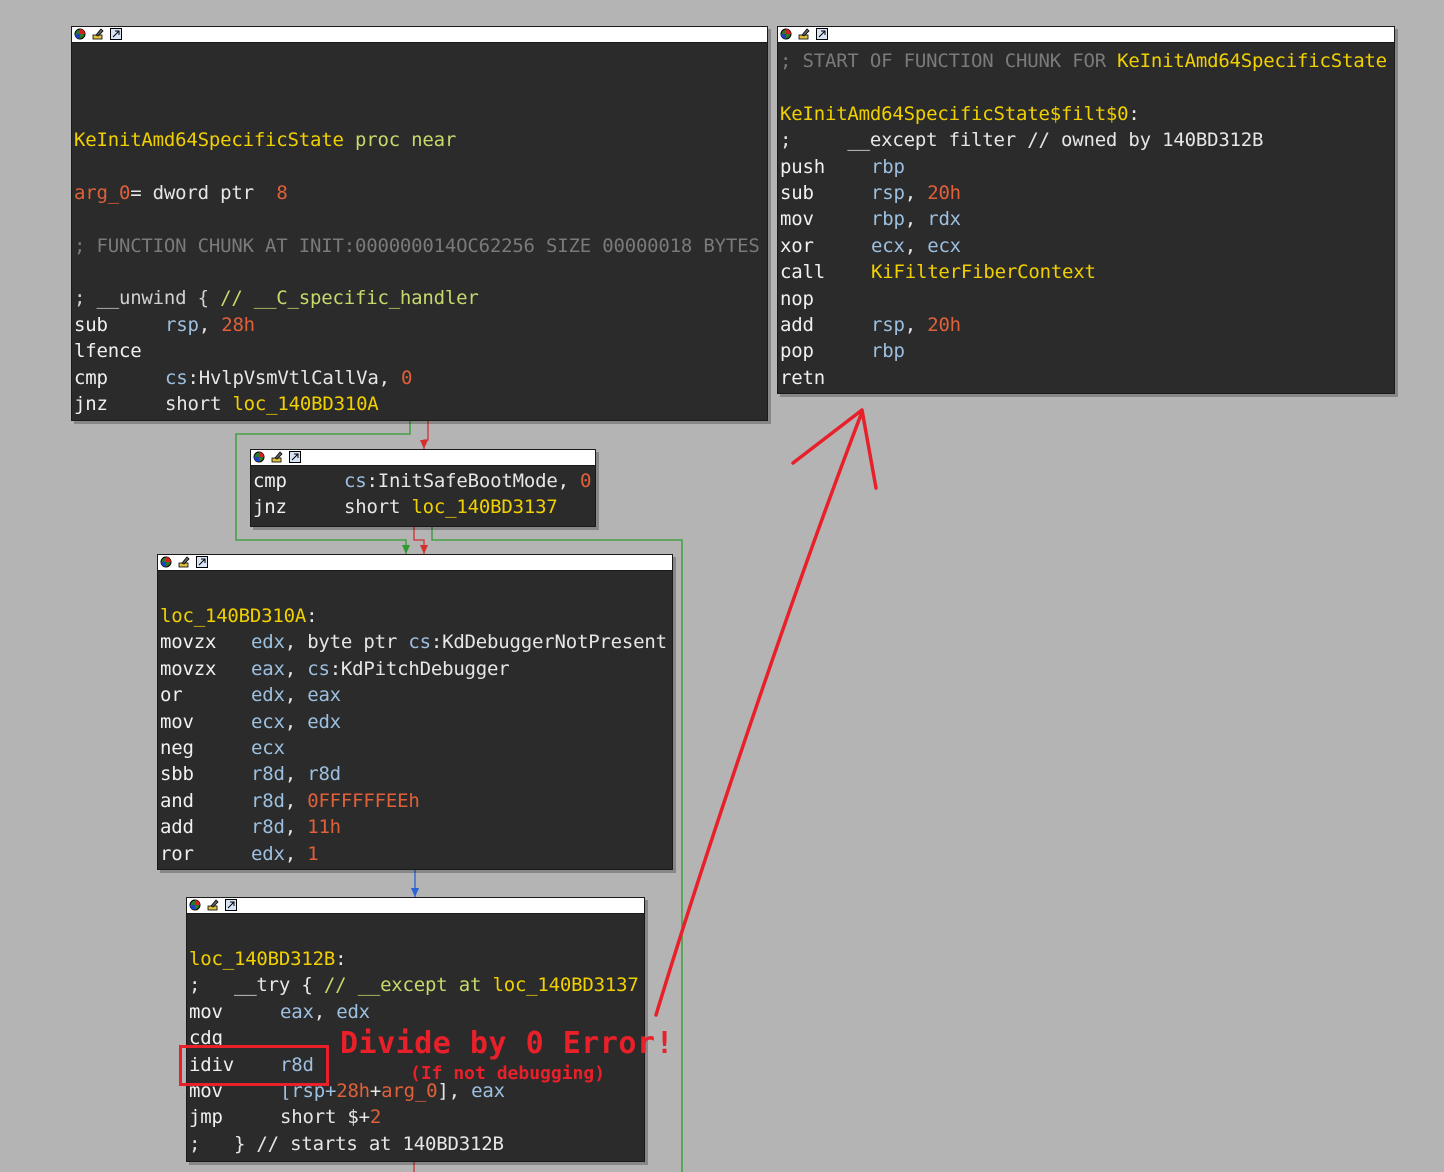  Describe the element at coordinates (1022, 140) in the screenshot. I see `except-comment: ; __except filter // owned by 140BD312B` at that location.